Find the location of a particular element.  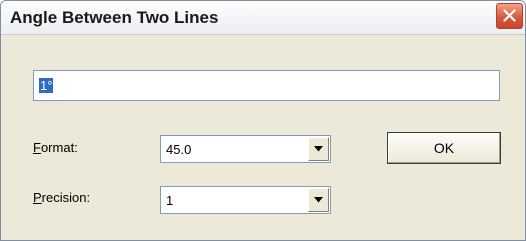

close-icon is located at coordinates (509, 15).